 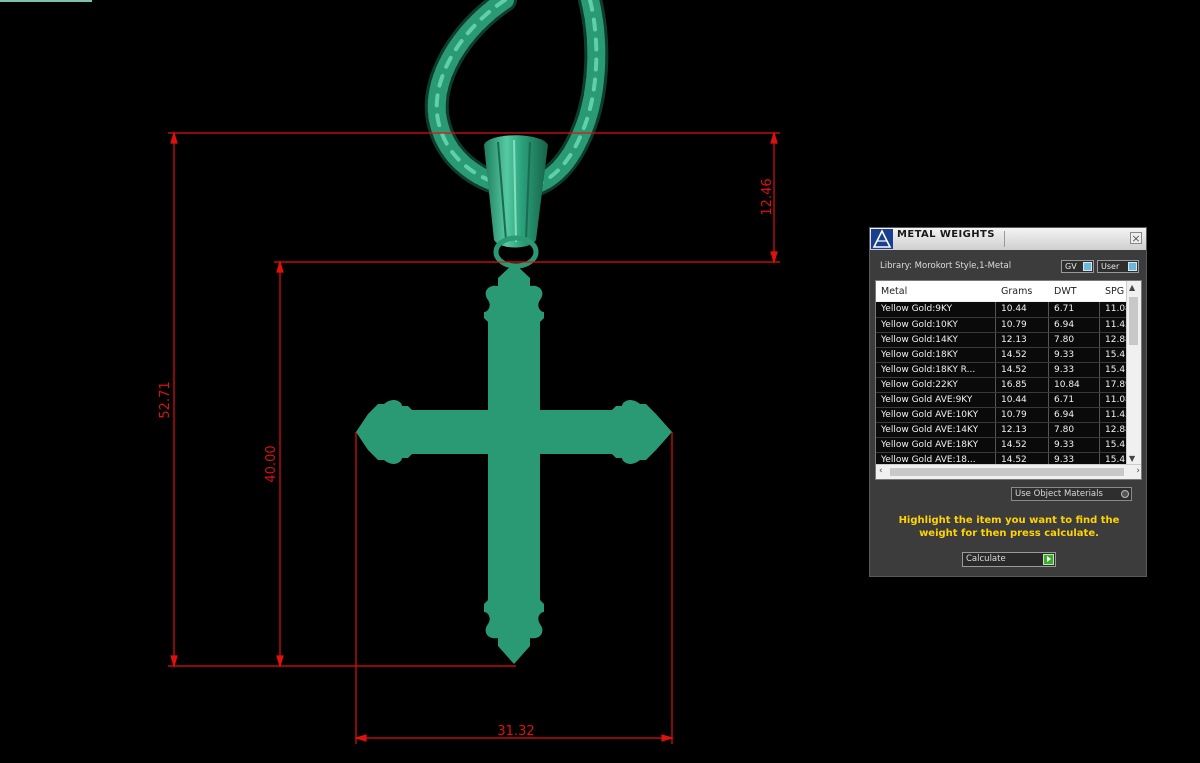 I want to click on column-header-dwt: DWT, so click(x=1074, y=291).